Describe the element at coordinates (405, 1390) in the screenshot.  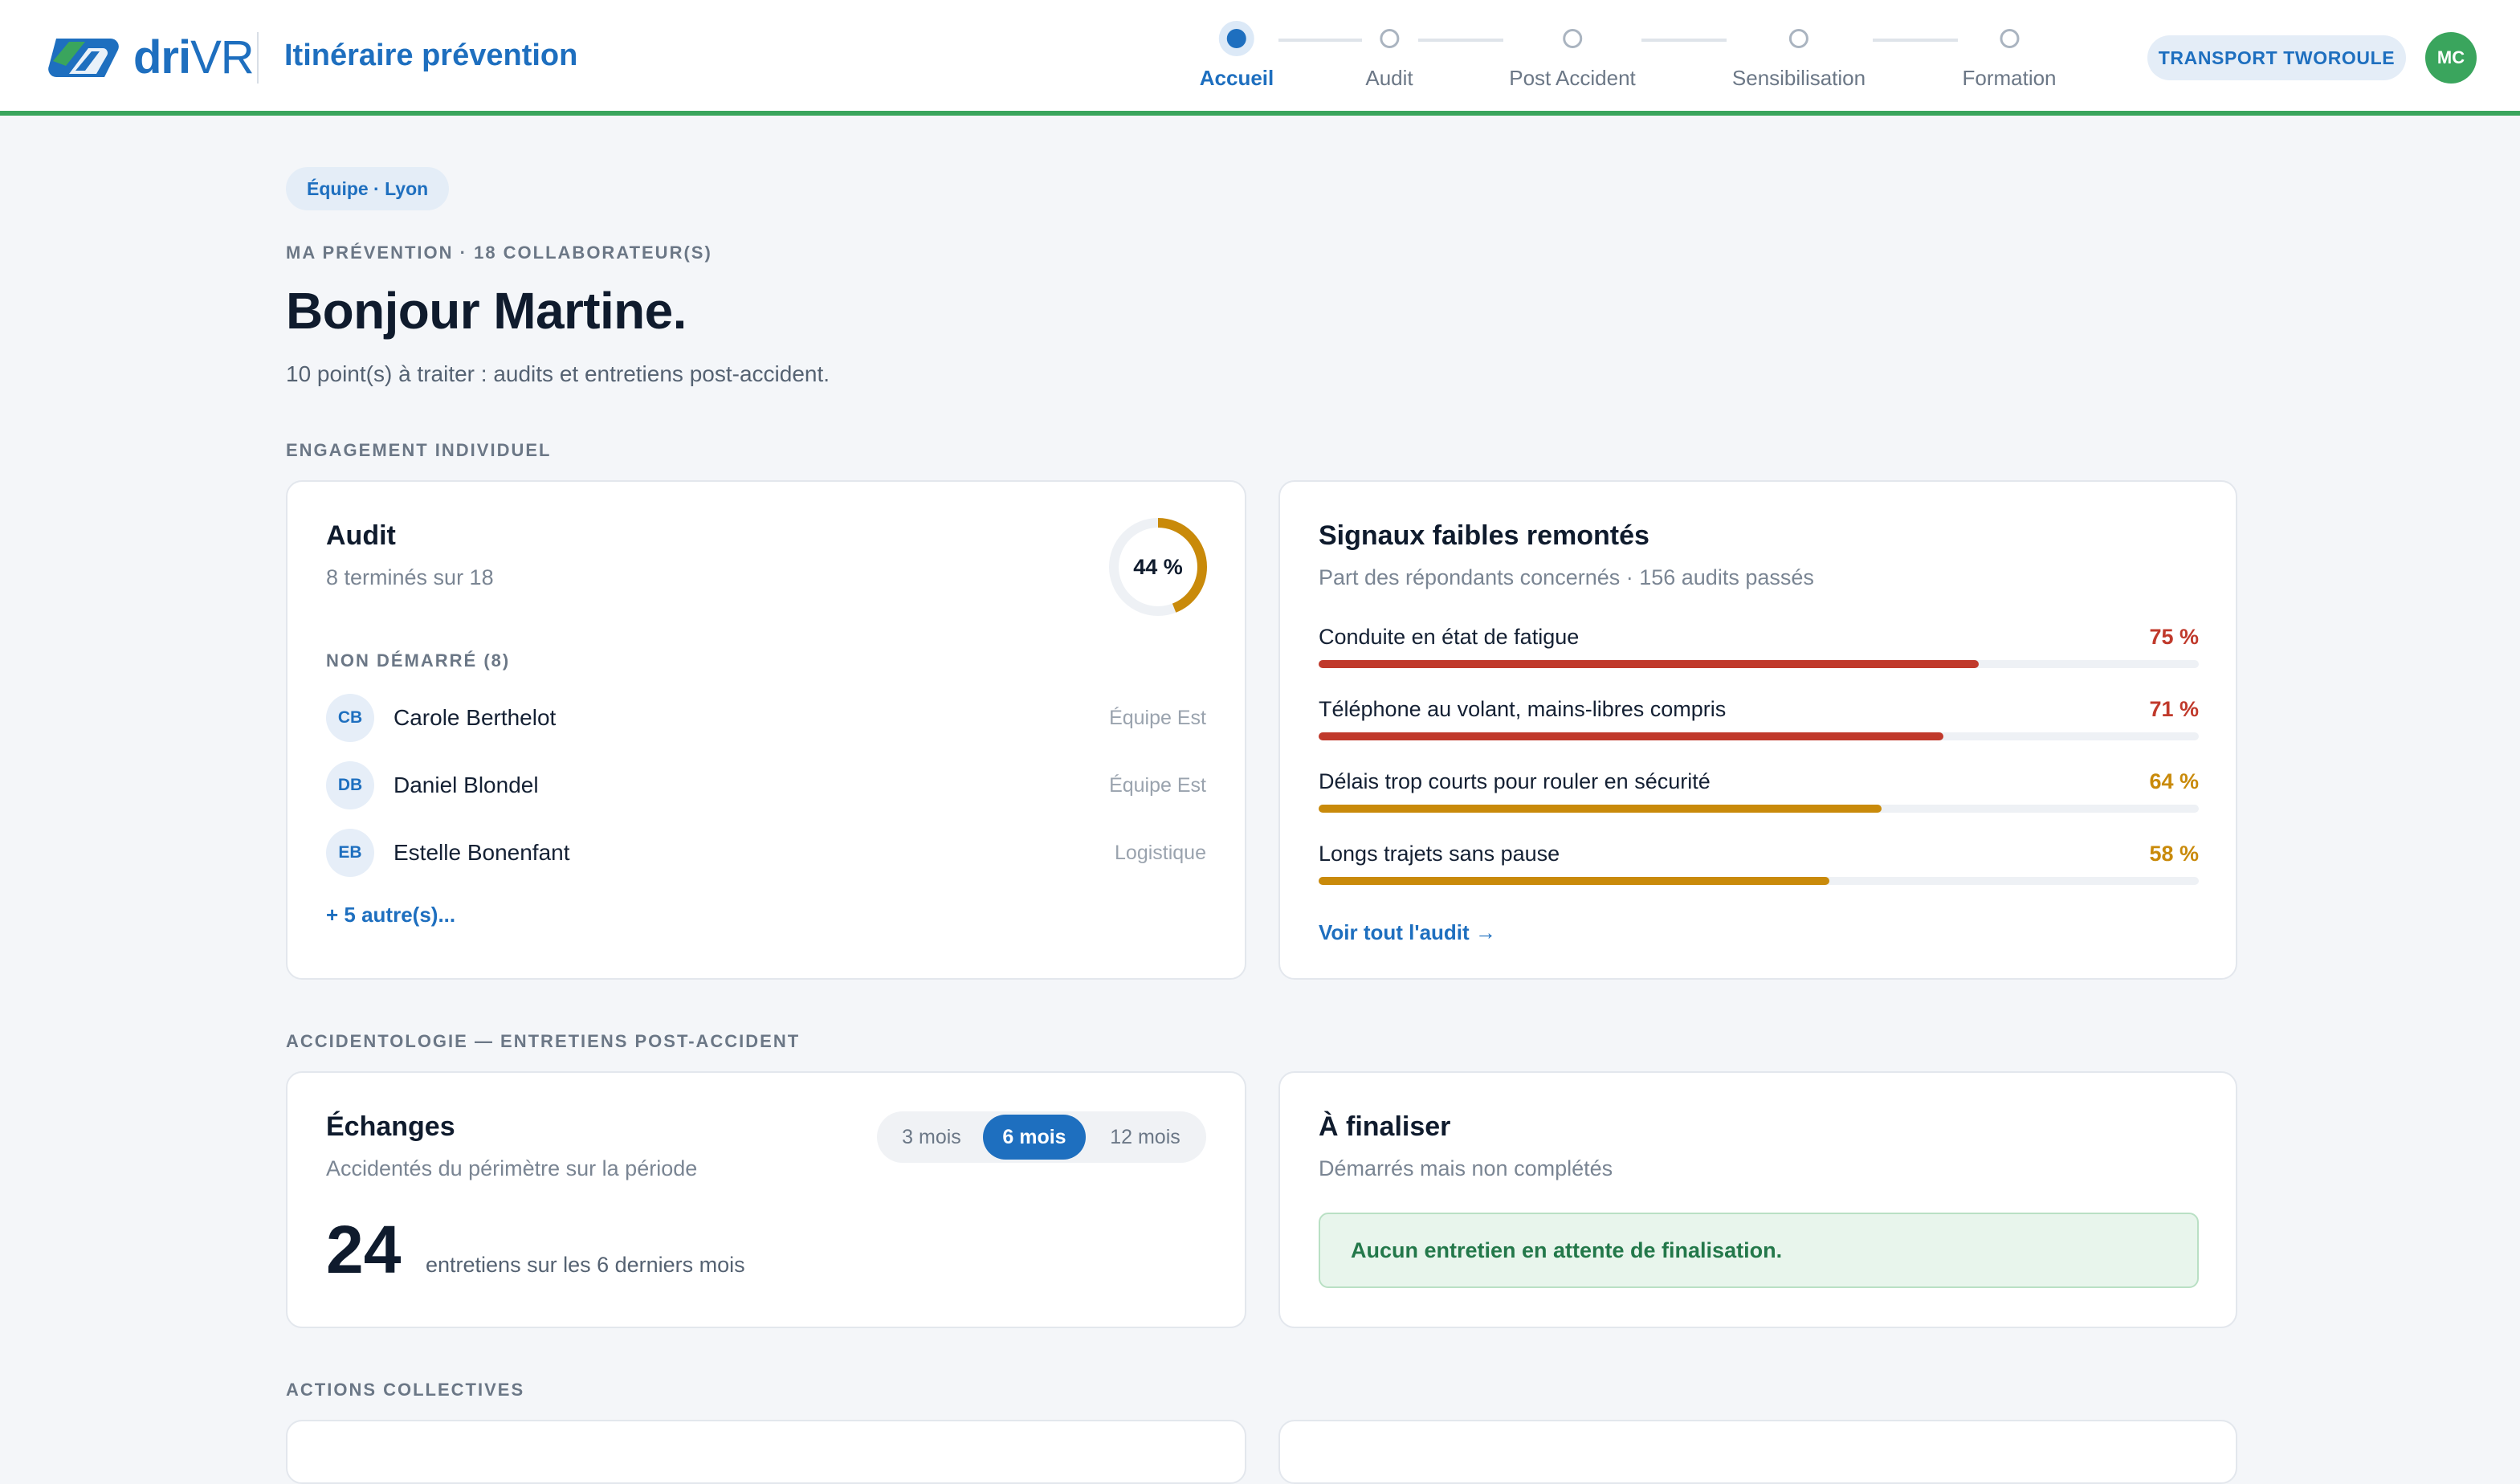
I see `section-title-actions: ACTIONS COLLECTIVES` at that location.